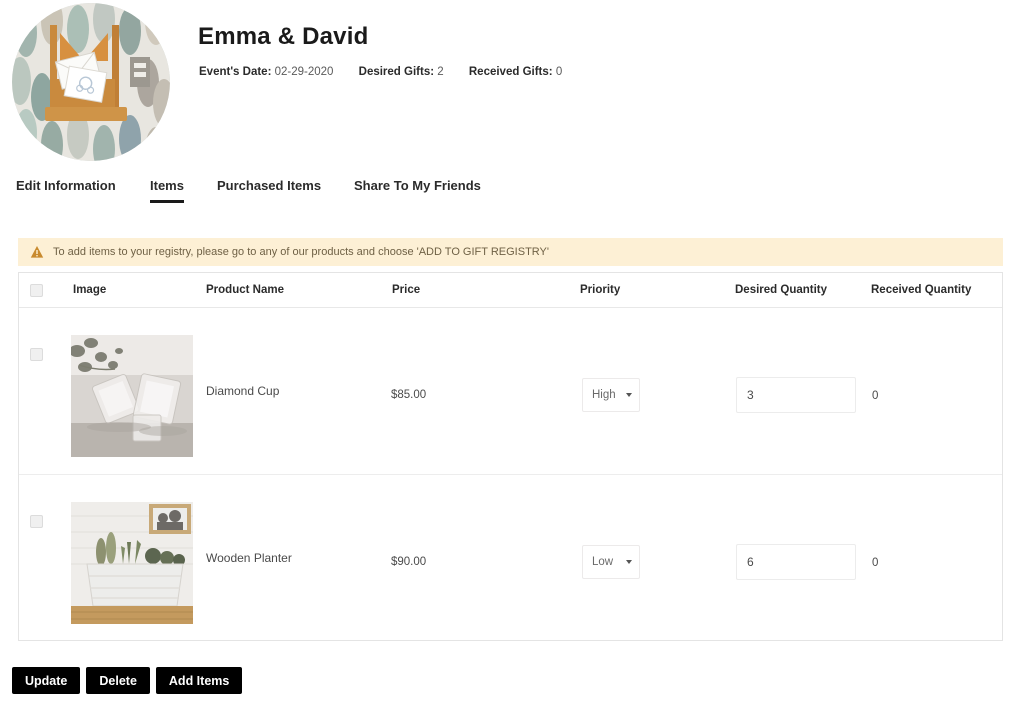 This screenshot has width=1024, height=712. Describe the element at coordinates (559, 72) in the screenshot. I see `received-gifts-value: 0` at that location.